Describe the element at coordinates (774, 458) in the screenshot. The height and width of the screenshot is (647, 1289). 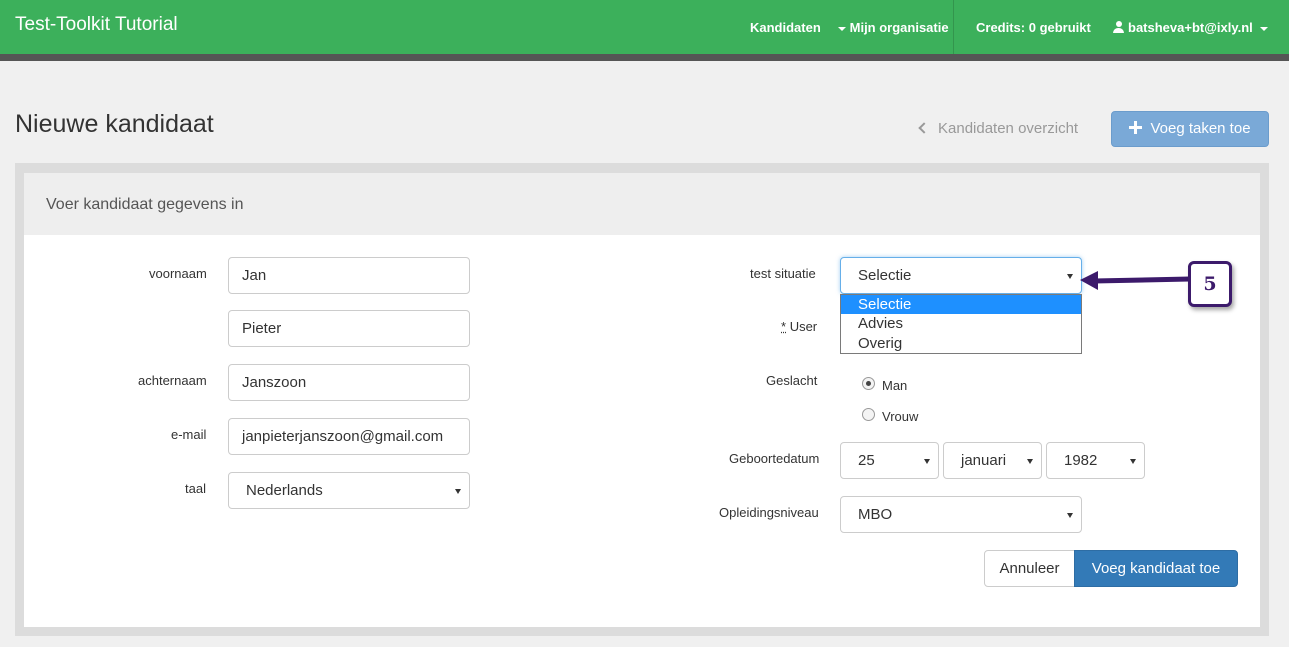
I see `birthdate-label: Geboortedatum` at that location.